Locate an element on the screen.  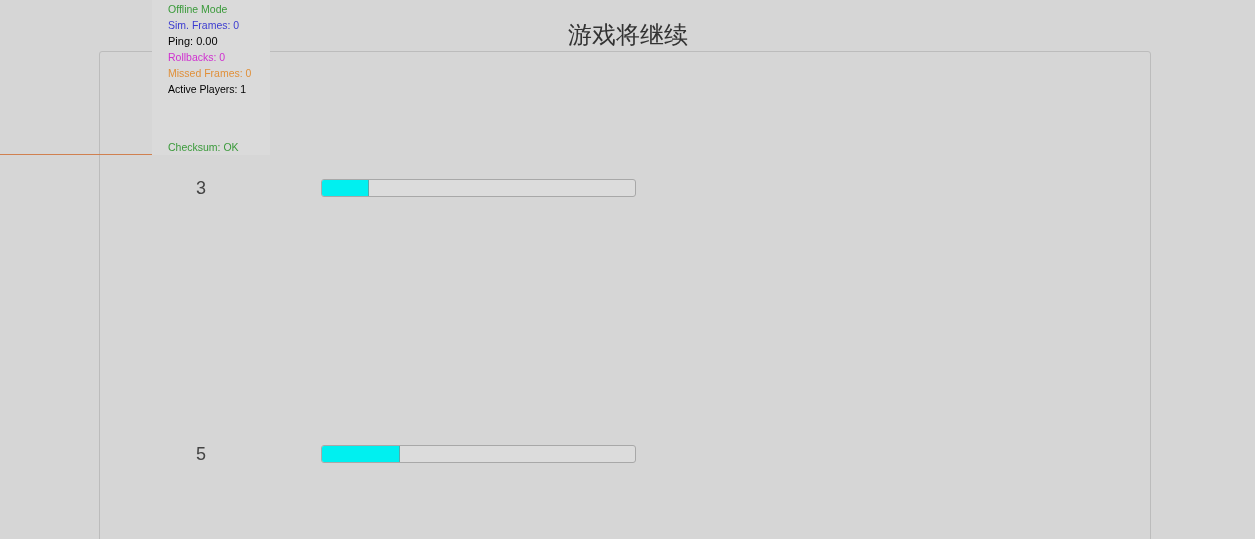
checksum-text: Checksum: OK is located at coordinates (203, 147).